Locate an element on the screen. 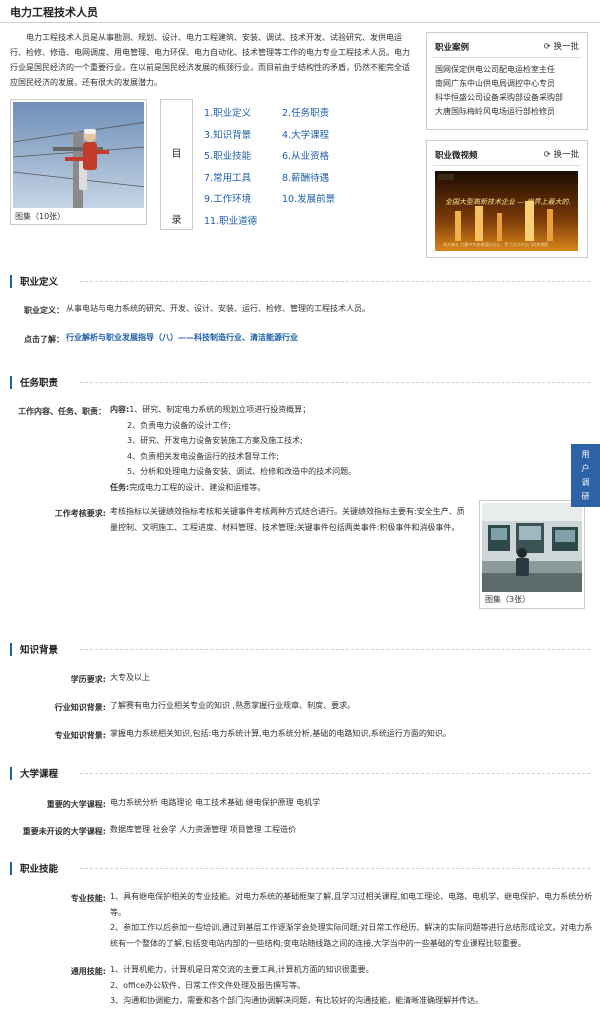 The width and height of the screenshot is (600, 1014). toc-item-definition: 1.职业定义 is located at coordinates (227, 112).